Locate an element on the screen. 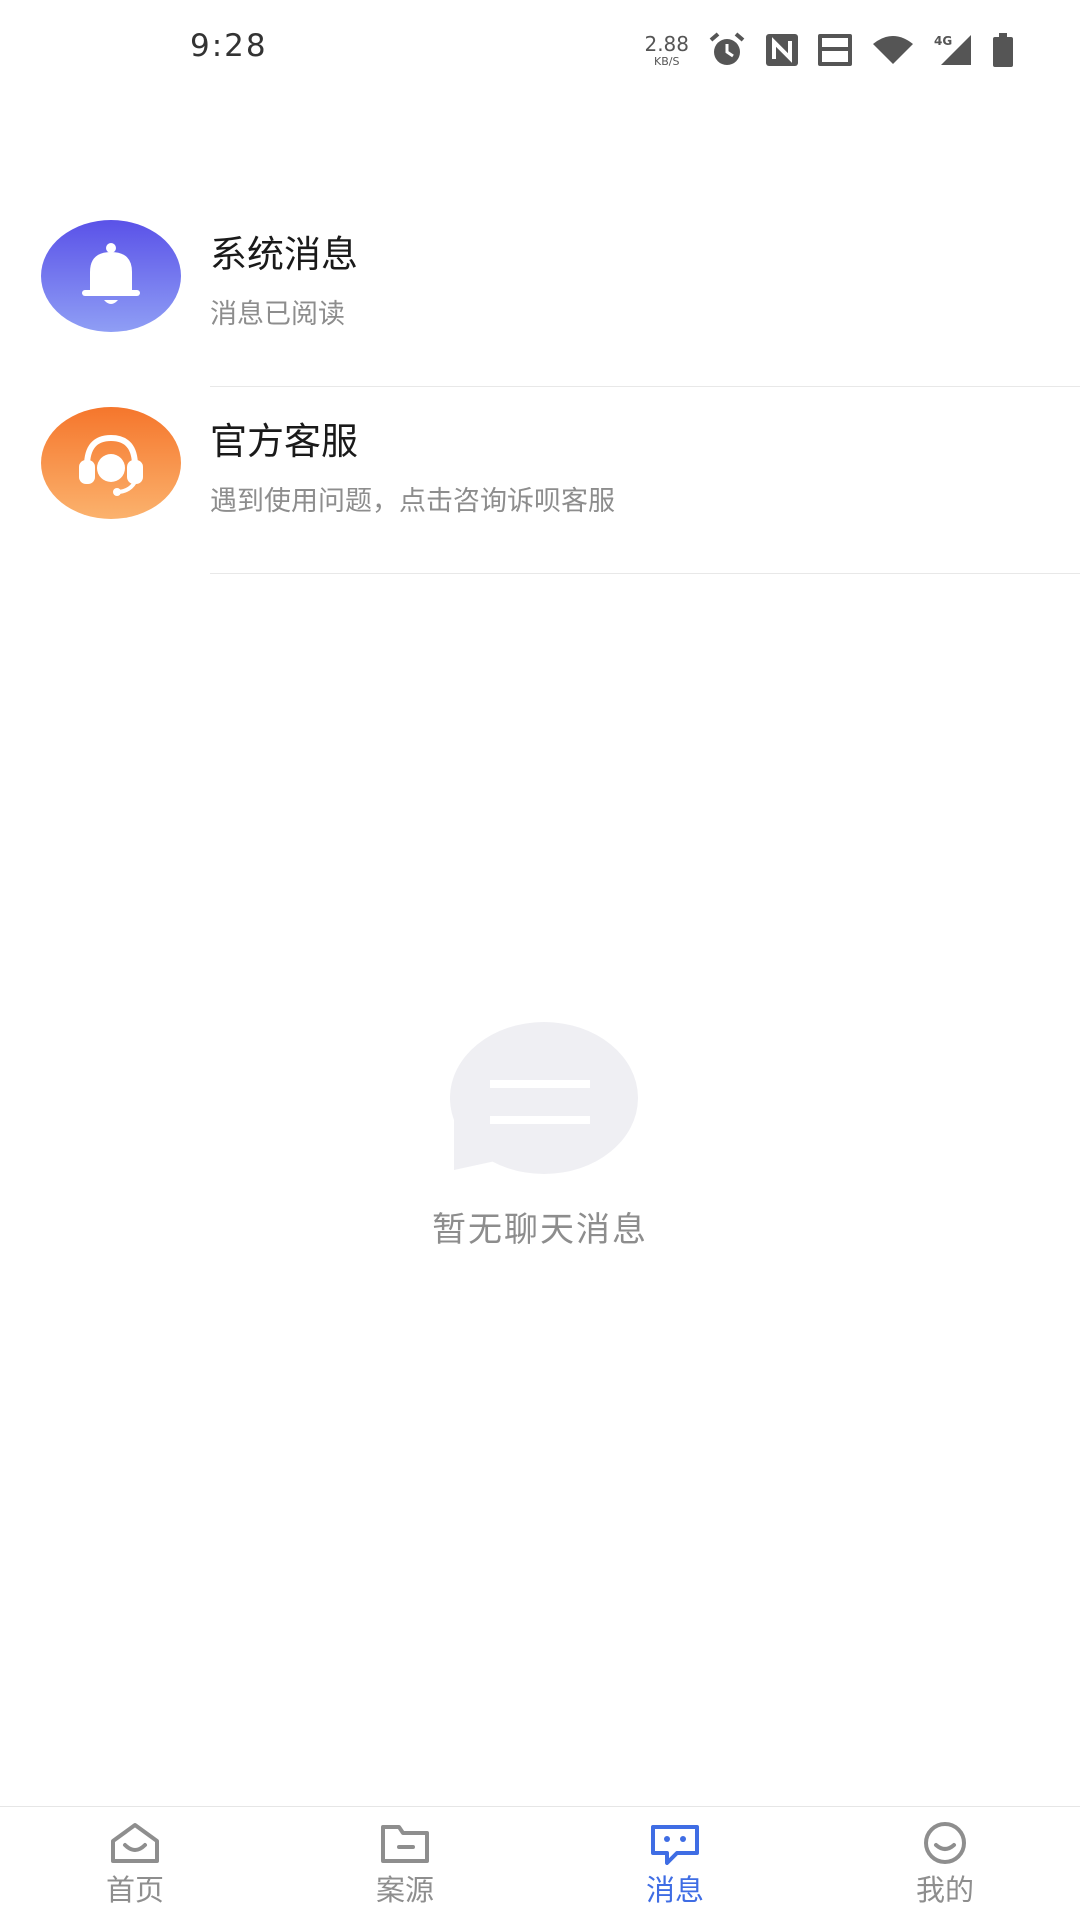 The image size is (1080, 1920). tab-label: 案源 is located at coordinates (404, 1890).